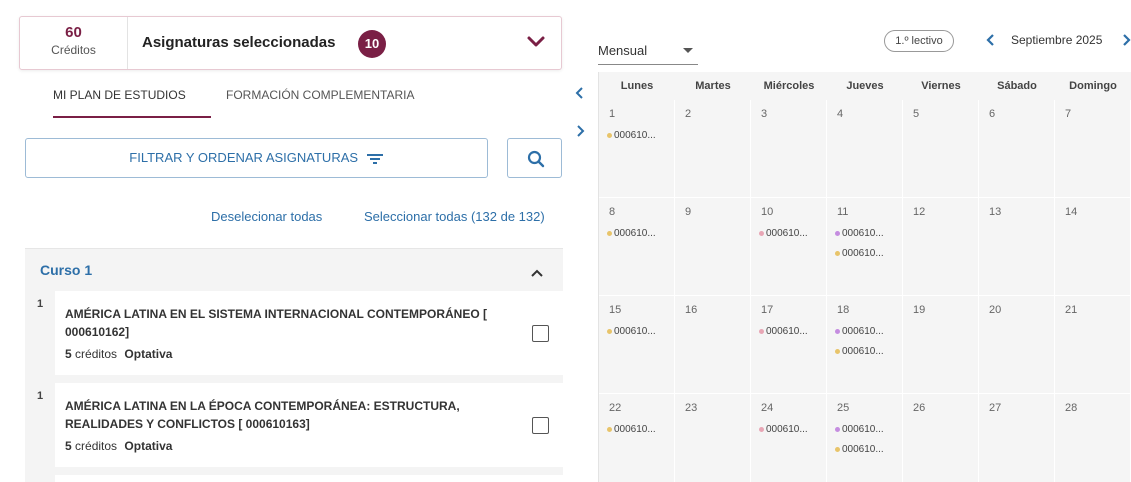 The height and width of the screenshot is (482, 1131). What do you see at coordinates (73, 50) in the screenshot?
I see `credits-label: Créditos` at bounding box center [73, 50].